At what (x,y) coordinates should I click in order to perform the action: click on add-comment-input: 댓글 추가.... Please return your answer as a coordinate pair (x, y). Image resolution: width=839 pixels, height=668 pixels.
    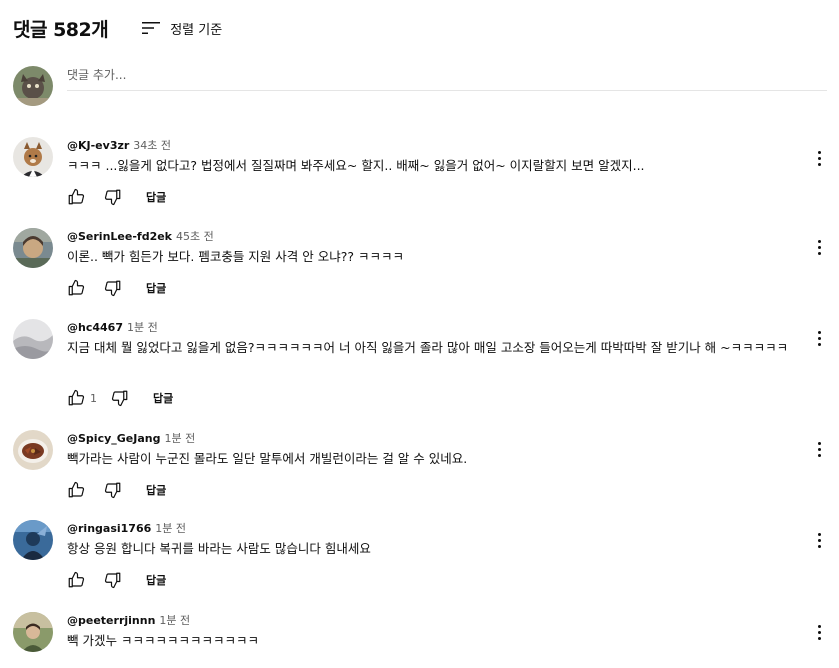
    Looking at the image, I should click on (447, 78).